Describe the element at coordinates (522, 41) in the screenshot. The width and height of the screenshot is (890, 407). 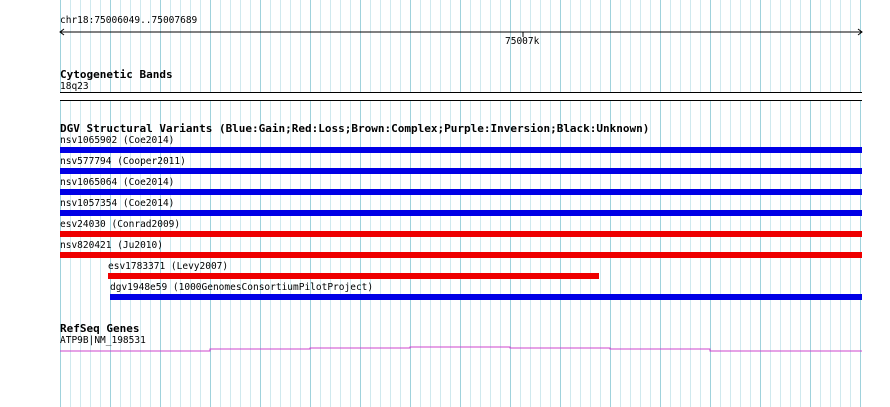
I see `ruler-tick-label: 75007k` at that location.